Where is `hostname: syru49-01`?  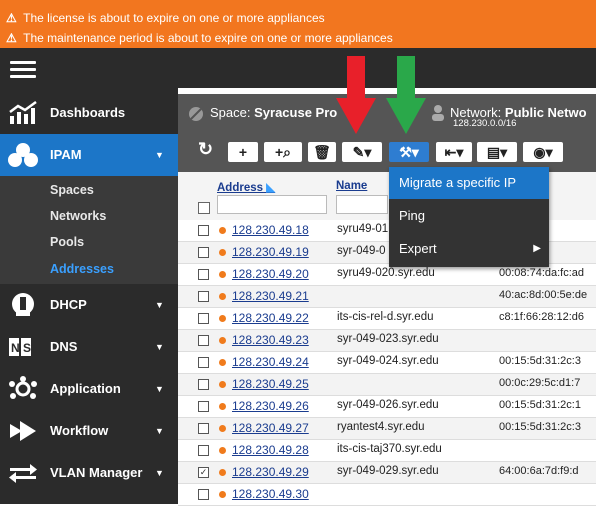
hostname: syru49-01 is located at coordinates (363, 229).